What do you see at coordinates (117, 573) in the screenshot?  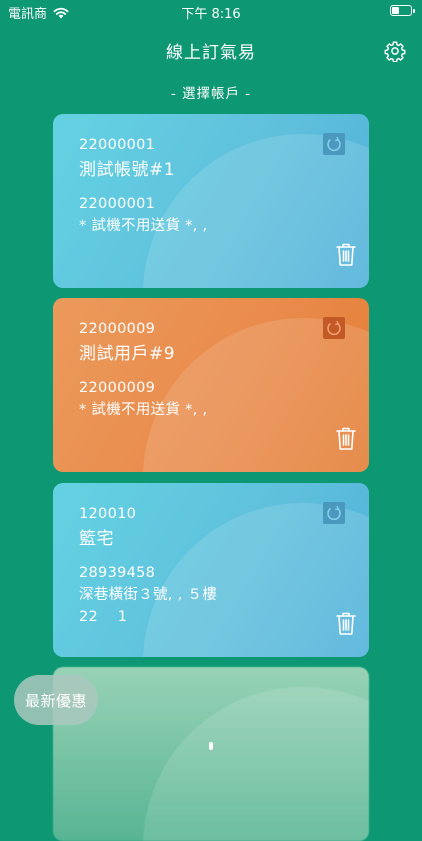 I see `account-phone: 28939458` at bounding box center [117, 573].